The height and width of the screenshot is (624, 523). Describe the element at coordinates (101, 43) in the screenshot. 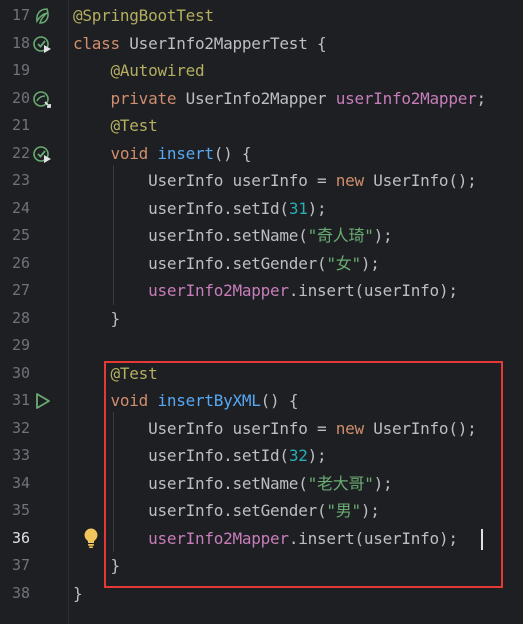

I see `code-token: class` at that location.